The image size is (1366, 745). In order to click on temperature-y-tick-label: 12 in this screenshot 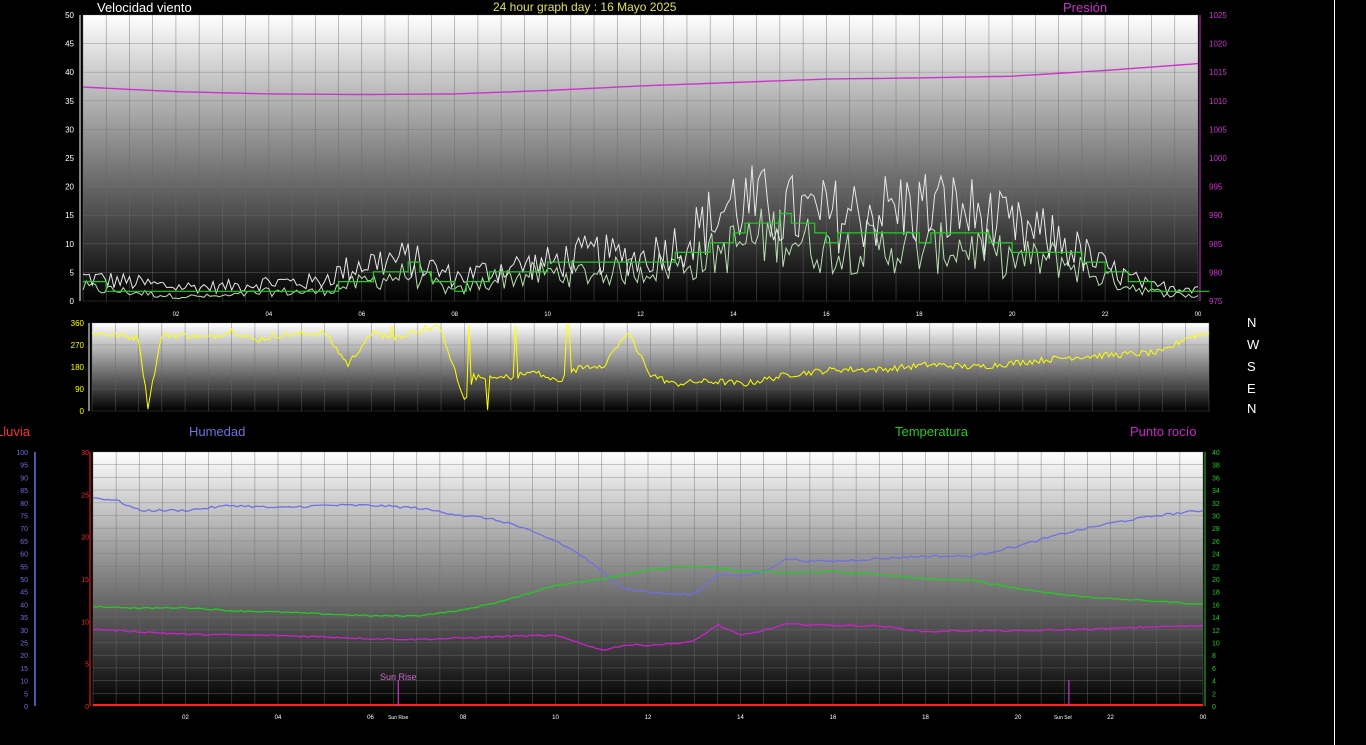, I will do `click(1216, 631)`.